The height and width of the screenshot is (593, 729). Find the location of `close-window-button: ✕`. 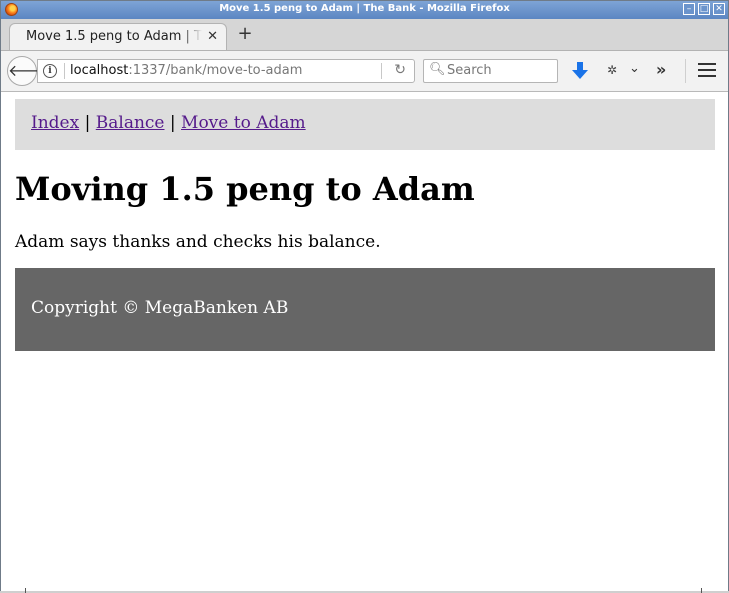

close-window-button: ✕ is located at coordinates (719, 9).